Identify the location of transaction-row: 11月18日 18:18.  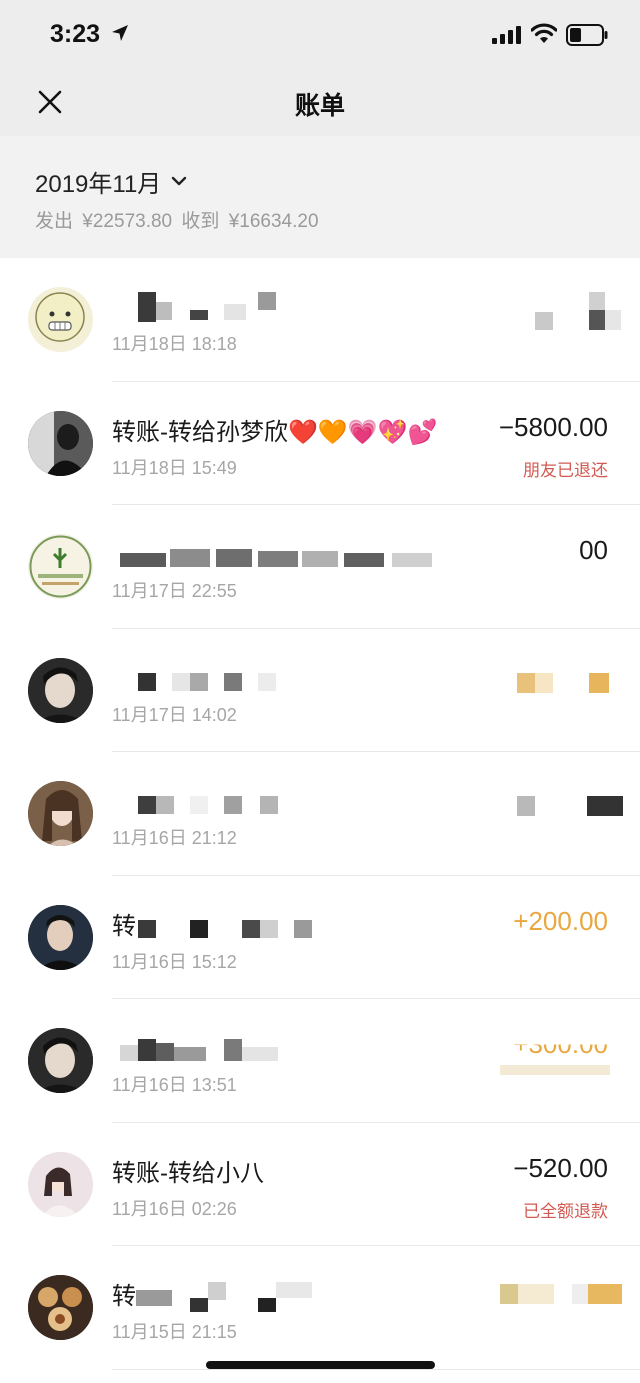
(320, 320).